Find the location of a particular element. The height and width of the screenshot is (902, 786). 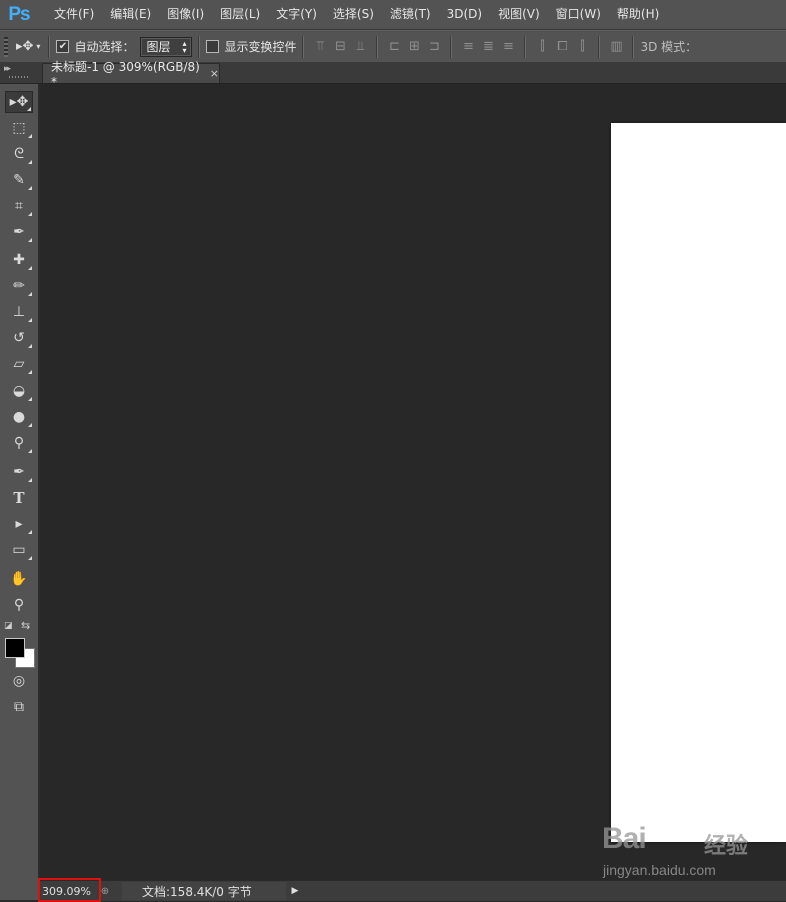

paint-bucket-tool: ◒ is located at coordinates (19, 391).